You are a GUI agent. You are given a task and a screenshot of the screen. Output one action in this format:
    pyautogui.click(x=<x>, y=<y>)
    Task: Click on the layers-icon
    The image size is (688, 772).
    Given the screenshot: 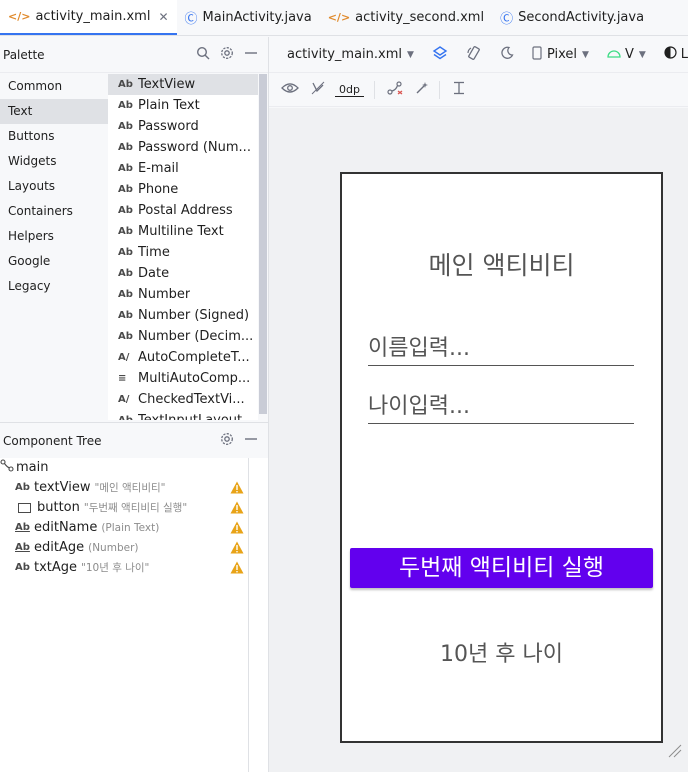 What is the action you would take?
    pyautogui.click(x=440, y=55)
    